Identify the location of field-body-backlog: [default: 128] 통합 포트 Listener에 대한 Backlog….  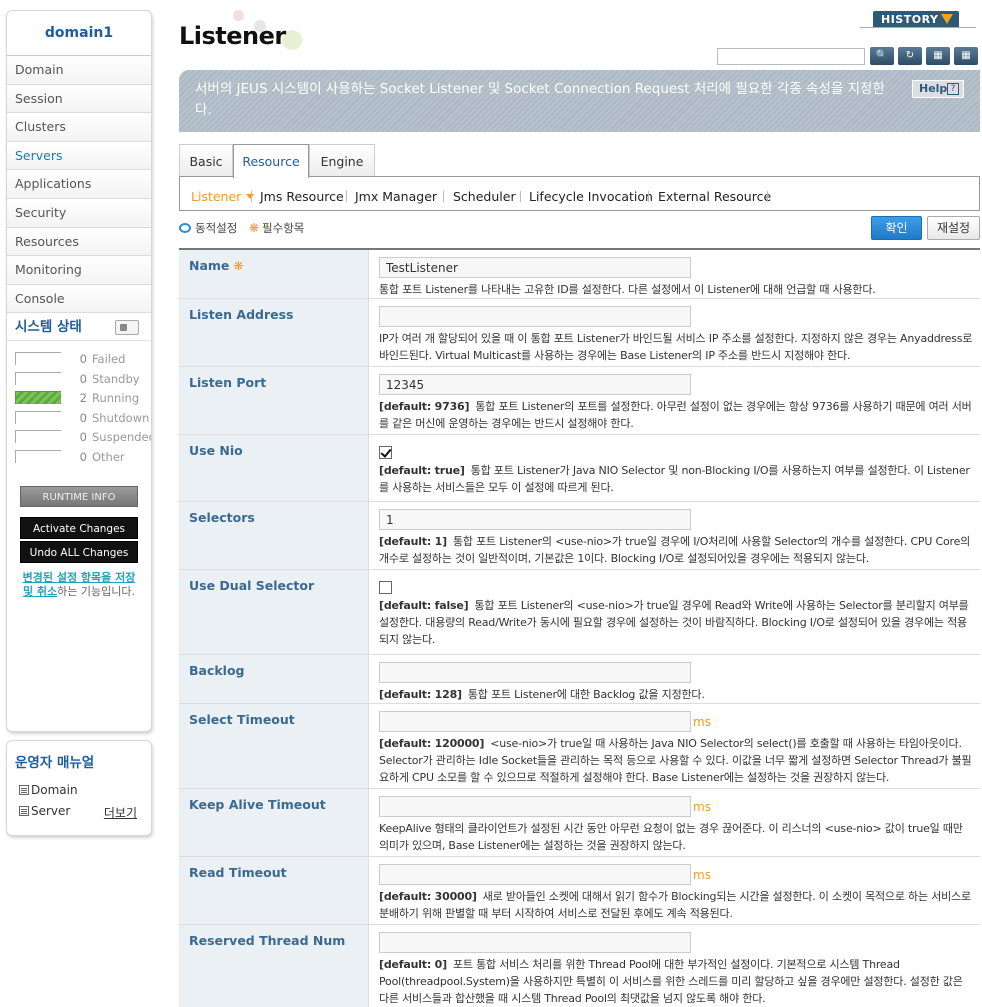
(674, 682).